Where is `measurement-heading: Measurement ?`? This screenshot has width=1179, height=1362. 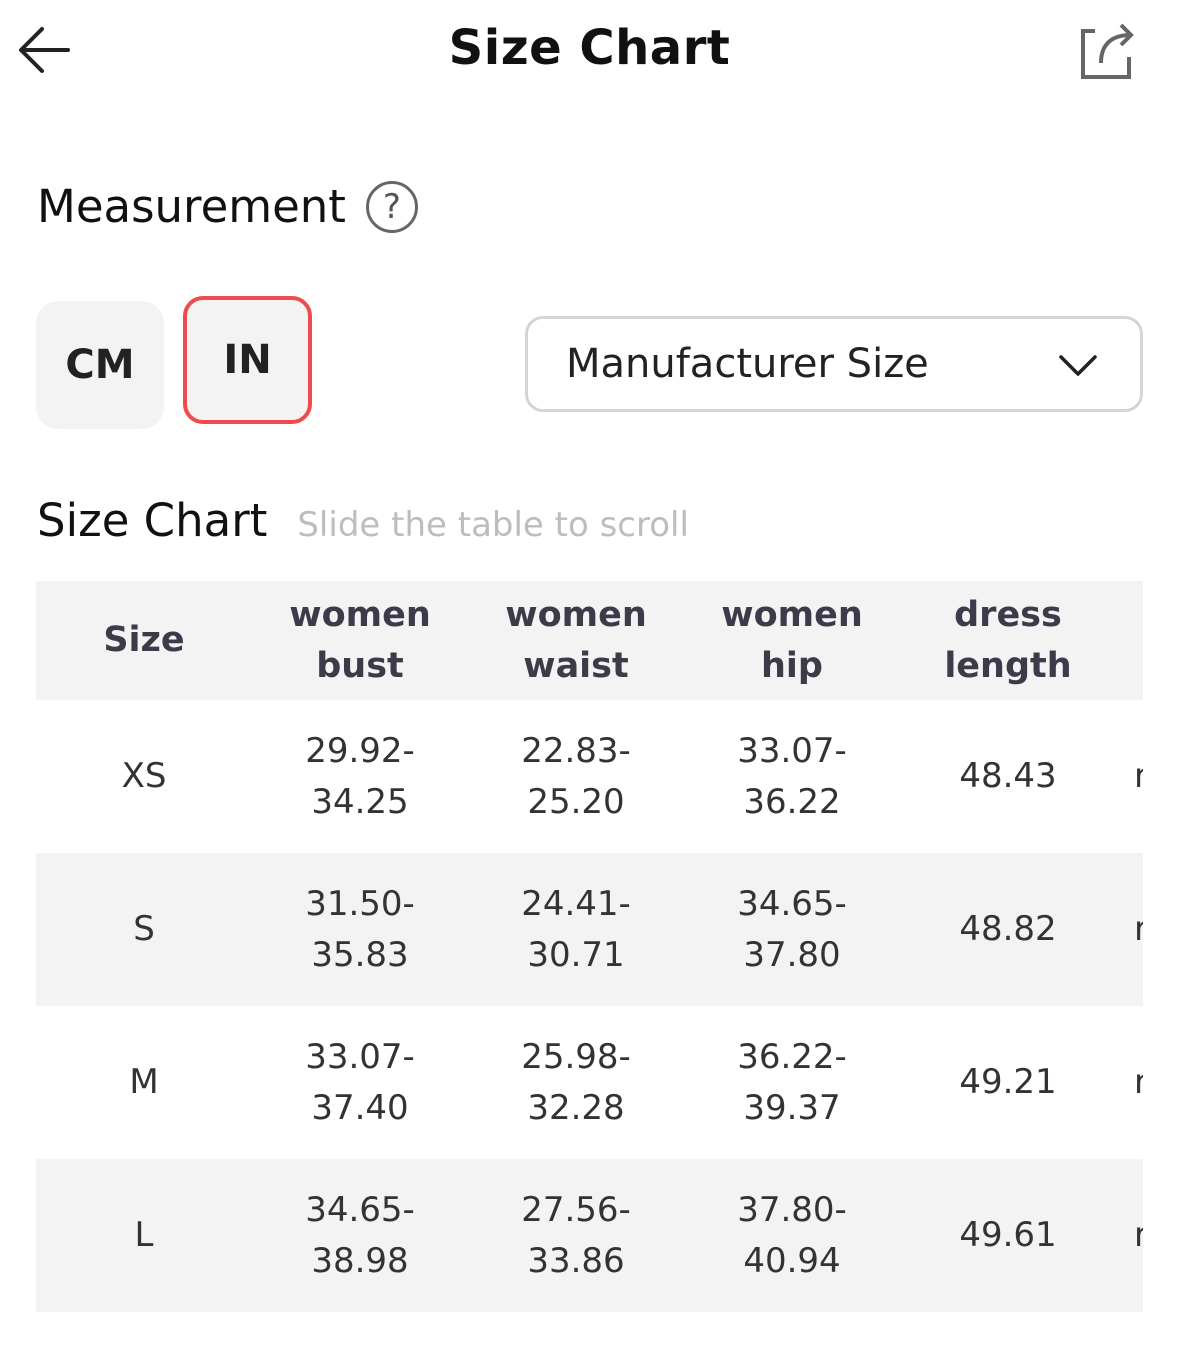 measurement-heading: Measurement ? is located at coordinates (227, 206).